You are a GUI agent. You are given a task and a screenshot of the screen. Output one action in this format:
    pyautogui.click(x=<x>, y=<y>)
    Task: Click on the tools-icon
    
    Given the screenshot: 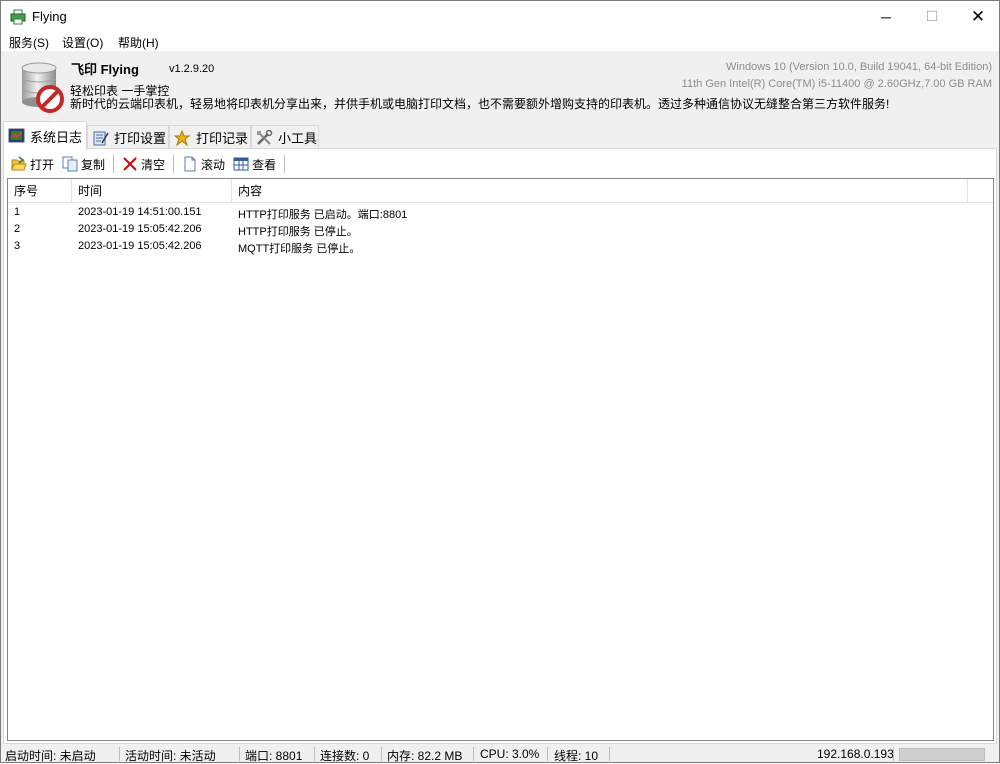 What is the action you would take?
    pyautogui.click(x=265, y=137)
    